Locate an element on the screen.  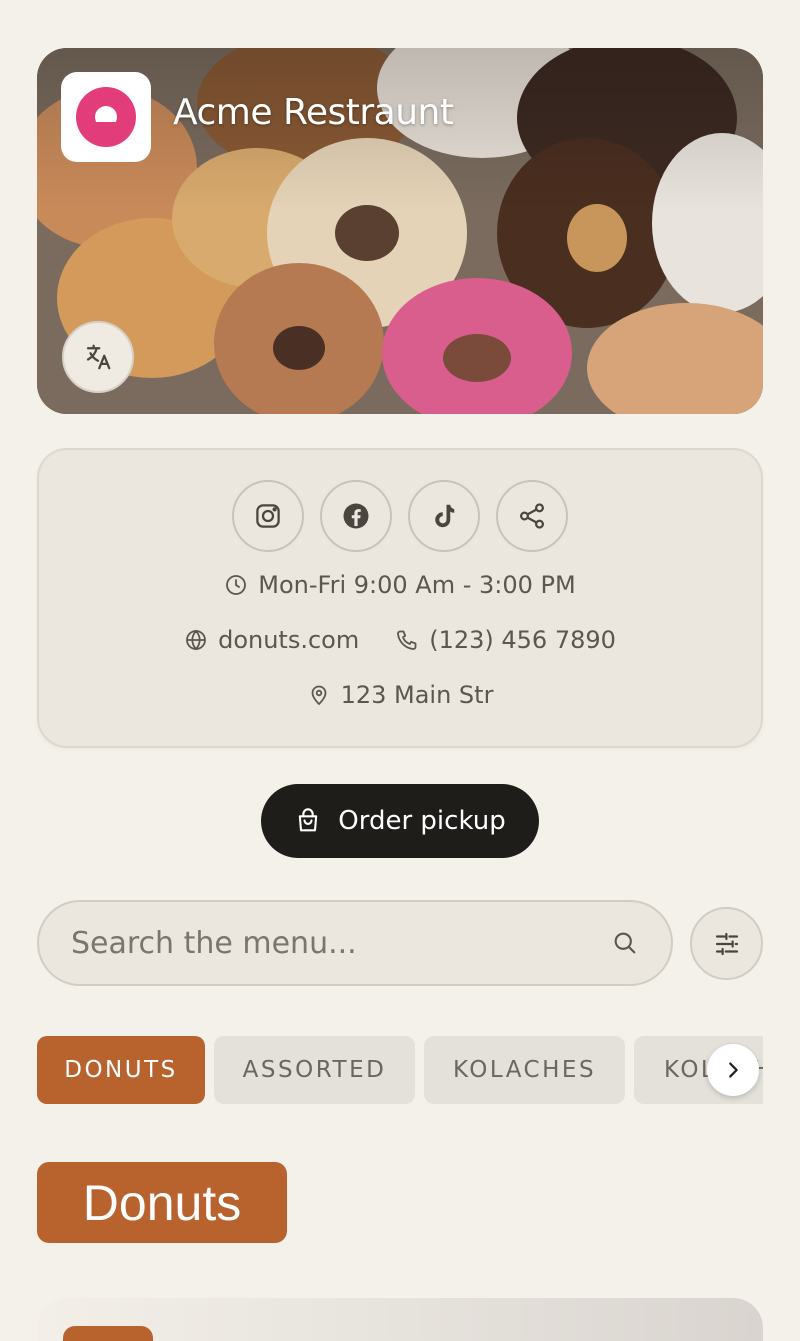
tiktok-icon is located at coordinates (445, 516).